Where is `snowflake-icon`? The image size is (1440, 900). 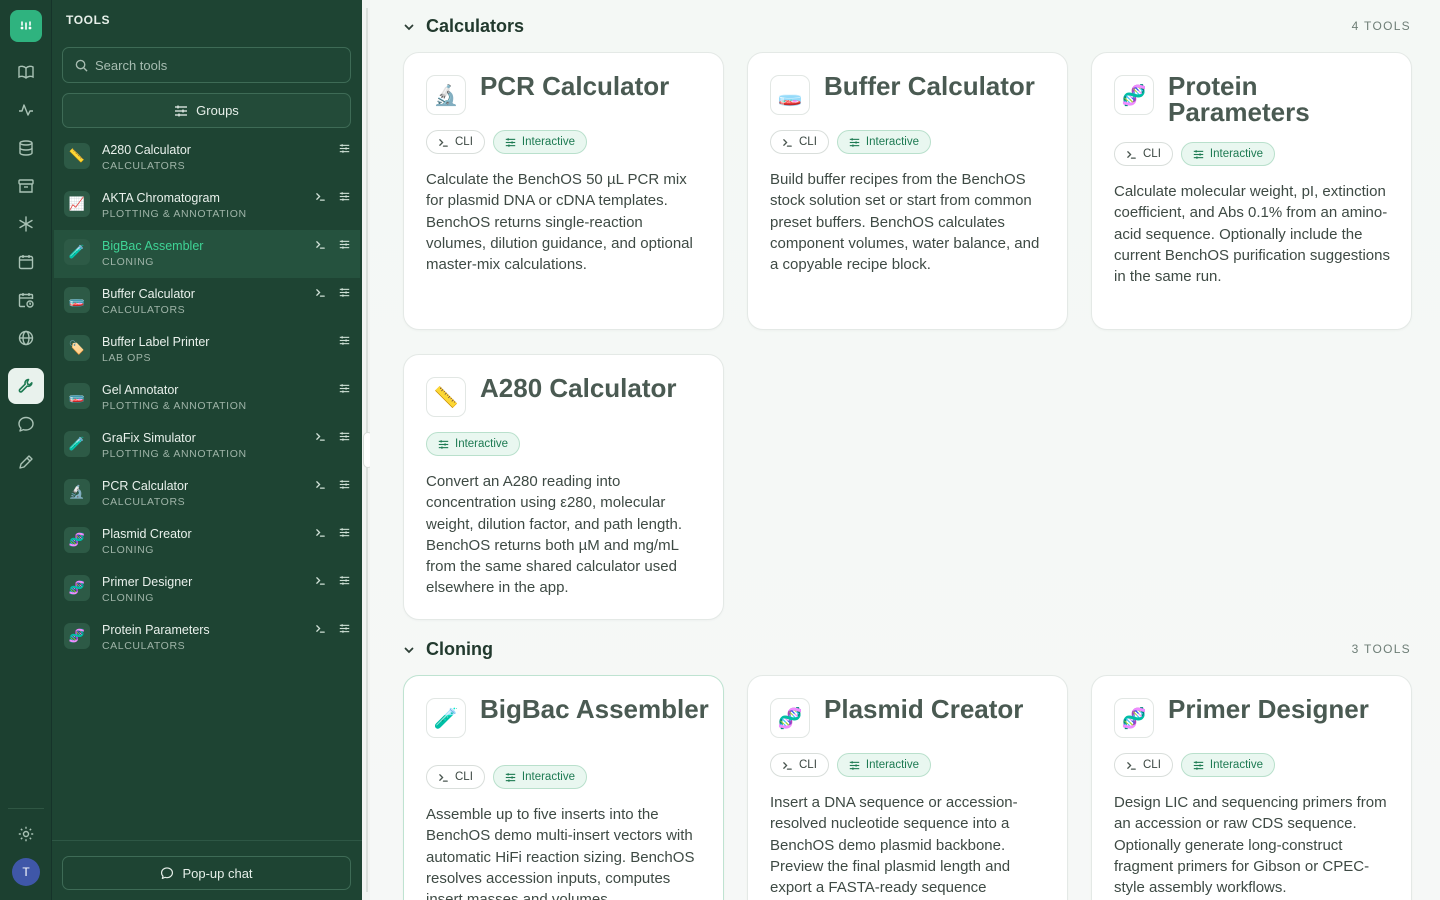 snowflake-icon is located at coordinates (26, 224).